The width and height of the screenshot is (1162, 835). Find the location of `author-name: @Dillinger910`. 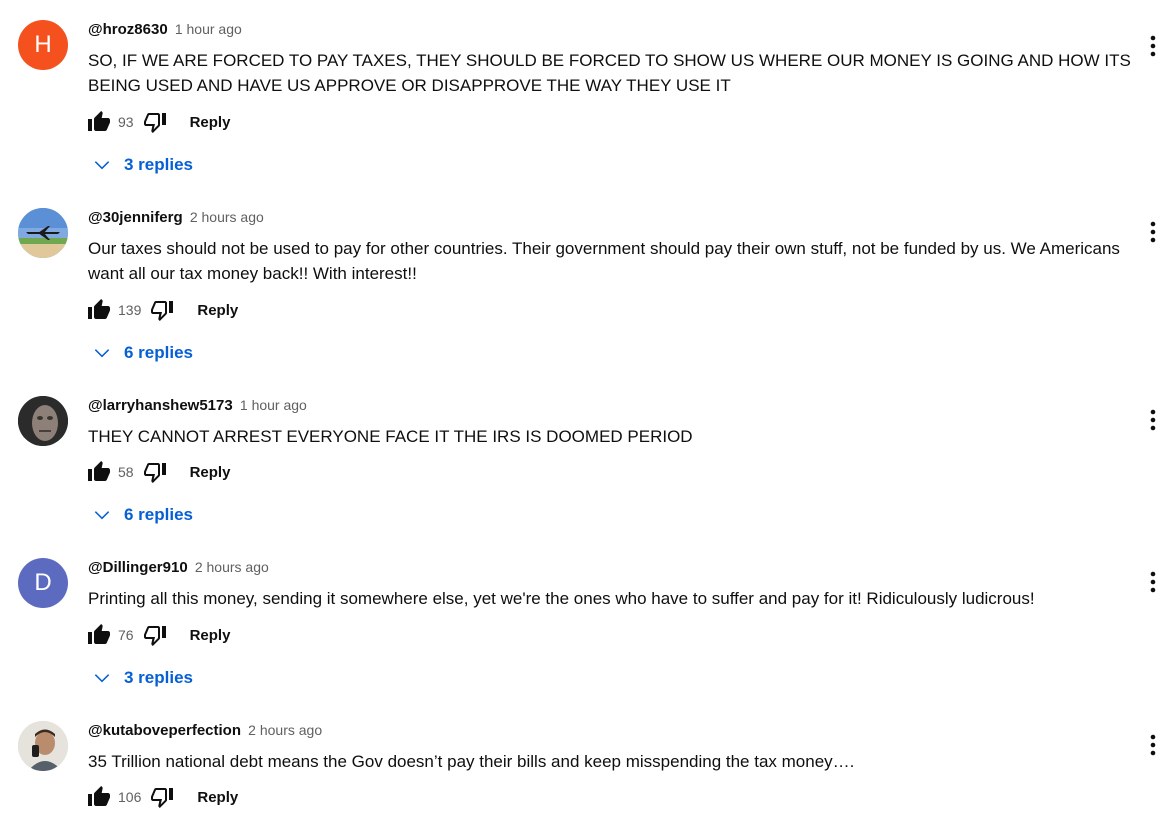

author-name: @Dillinger910 is located at coordinates (138, 567).